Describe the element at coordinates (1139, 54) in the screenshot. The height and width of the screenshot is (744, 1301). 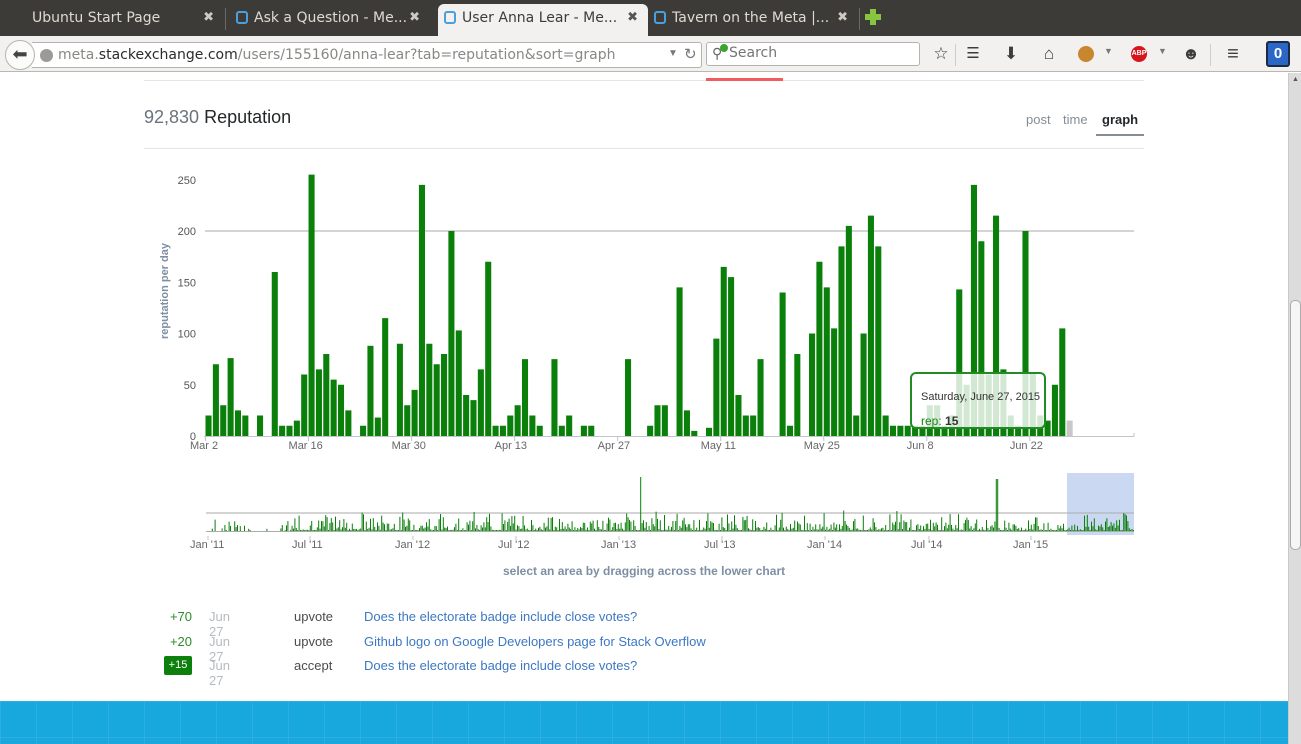
I see `adblock-plus-icon: ABP` at that location.